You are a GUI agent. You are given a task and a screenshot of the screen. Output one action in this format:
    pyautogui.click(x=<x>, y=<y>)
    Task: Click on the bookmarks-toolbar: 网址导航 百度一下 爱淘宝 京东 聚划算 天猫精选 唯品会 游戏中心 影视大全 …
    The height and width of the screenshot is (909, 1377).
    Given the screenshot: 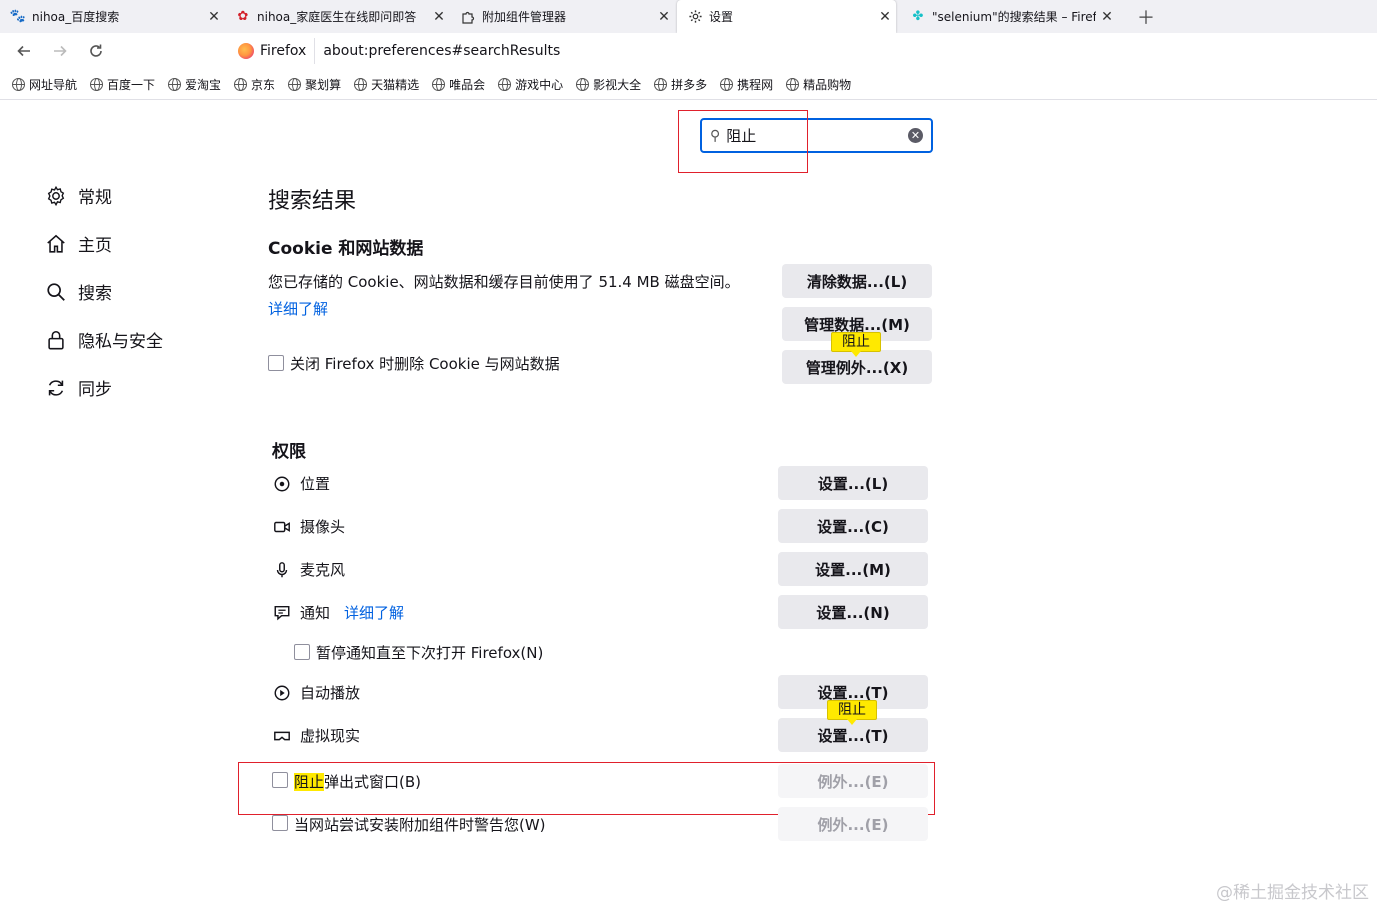 What is the action you would take?
    pyautogui.click(x=688, y=84)
    